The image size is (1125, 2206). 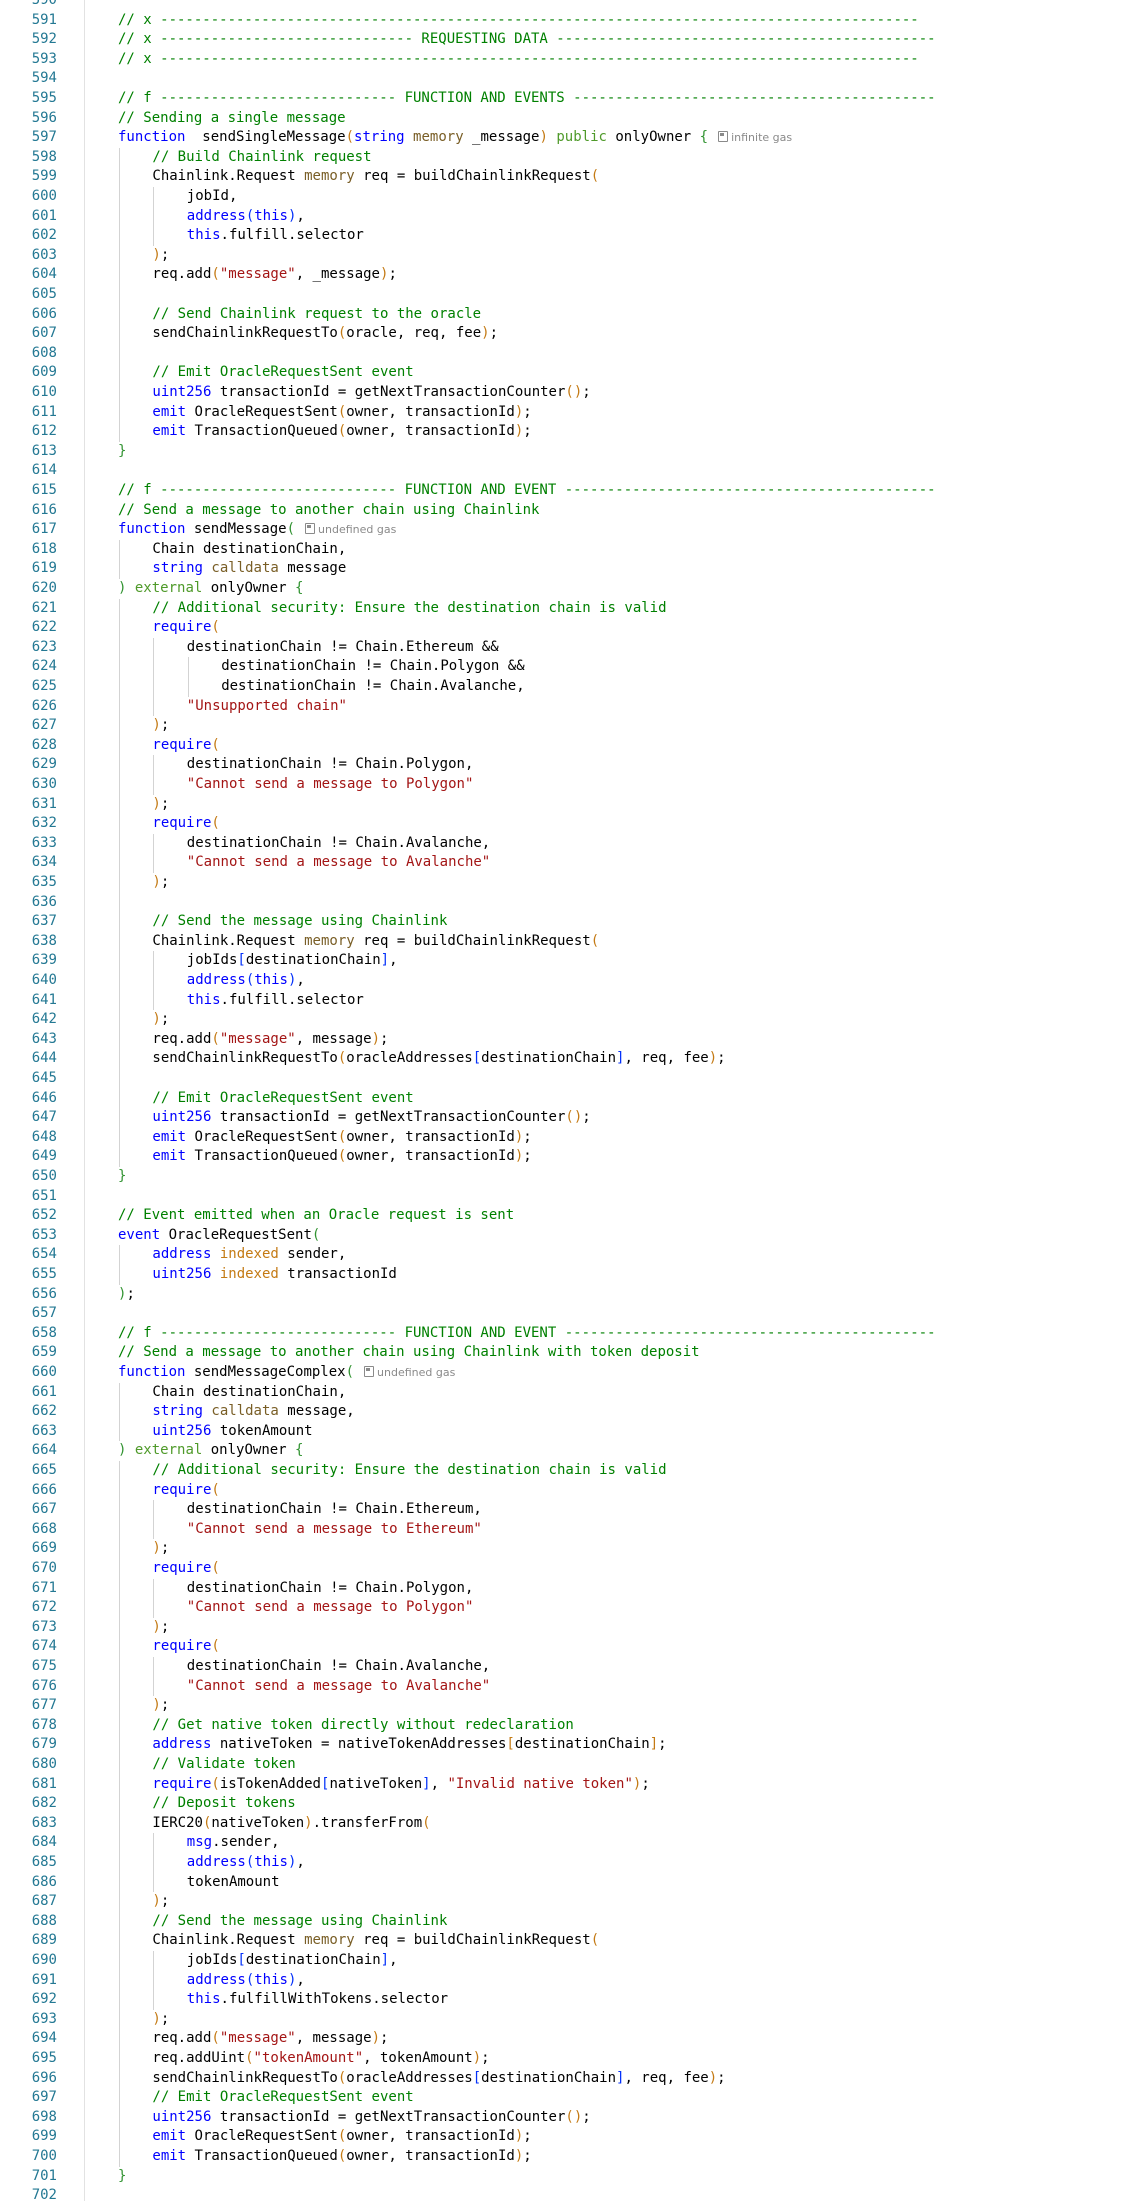 What do you see at coordinates (562, 1980) in the screenshot?
I see `code-line: 691 address(this),` at bounding box center [562, 1980].